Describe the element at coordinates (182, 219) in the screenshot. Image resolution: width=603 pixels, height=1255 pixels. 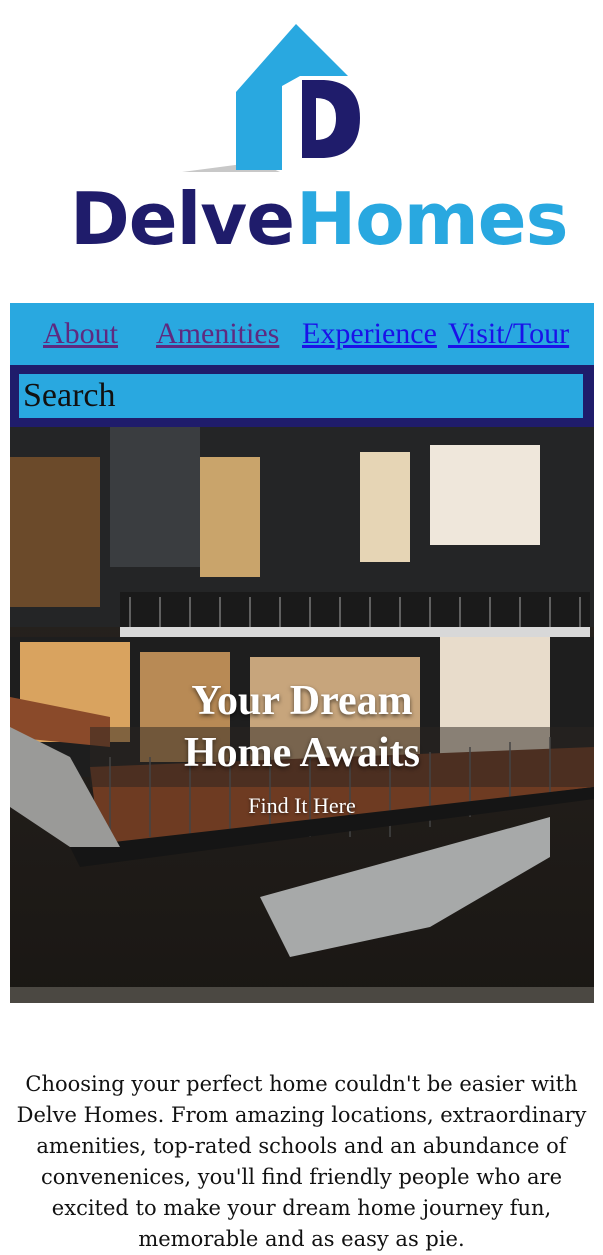
I see `brand-name-part1: Delve` at that location.